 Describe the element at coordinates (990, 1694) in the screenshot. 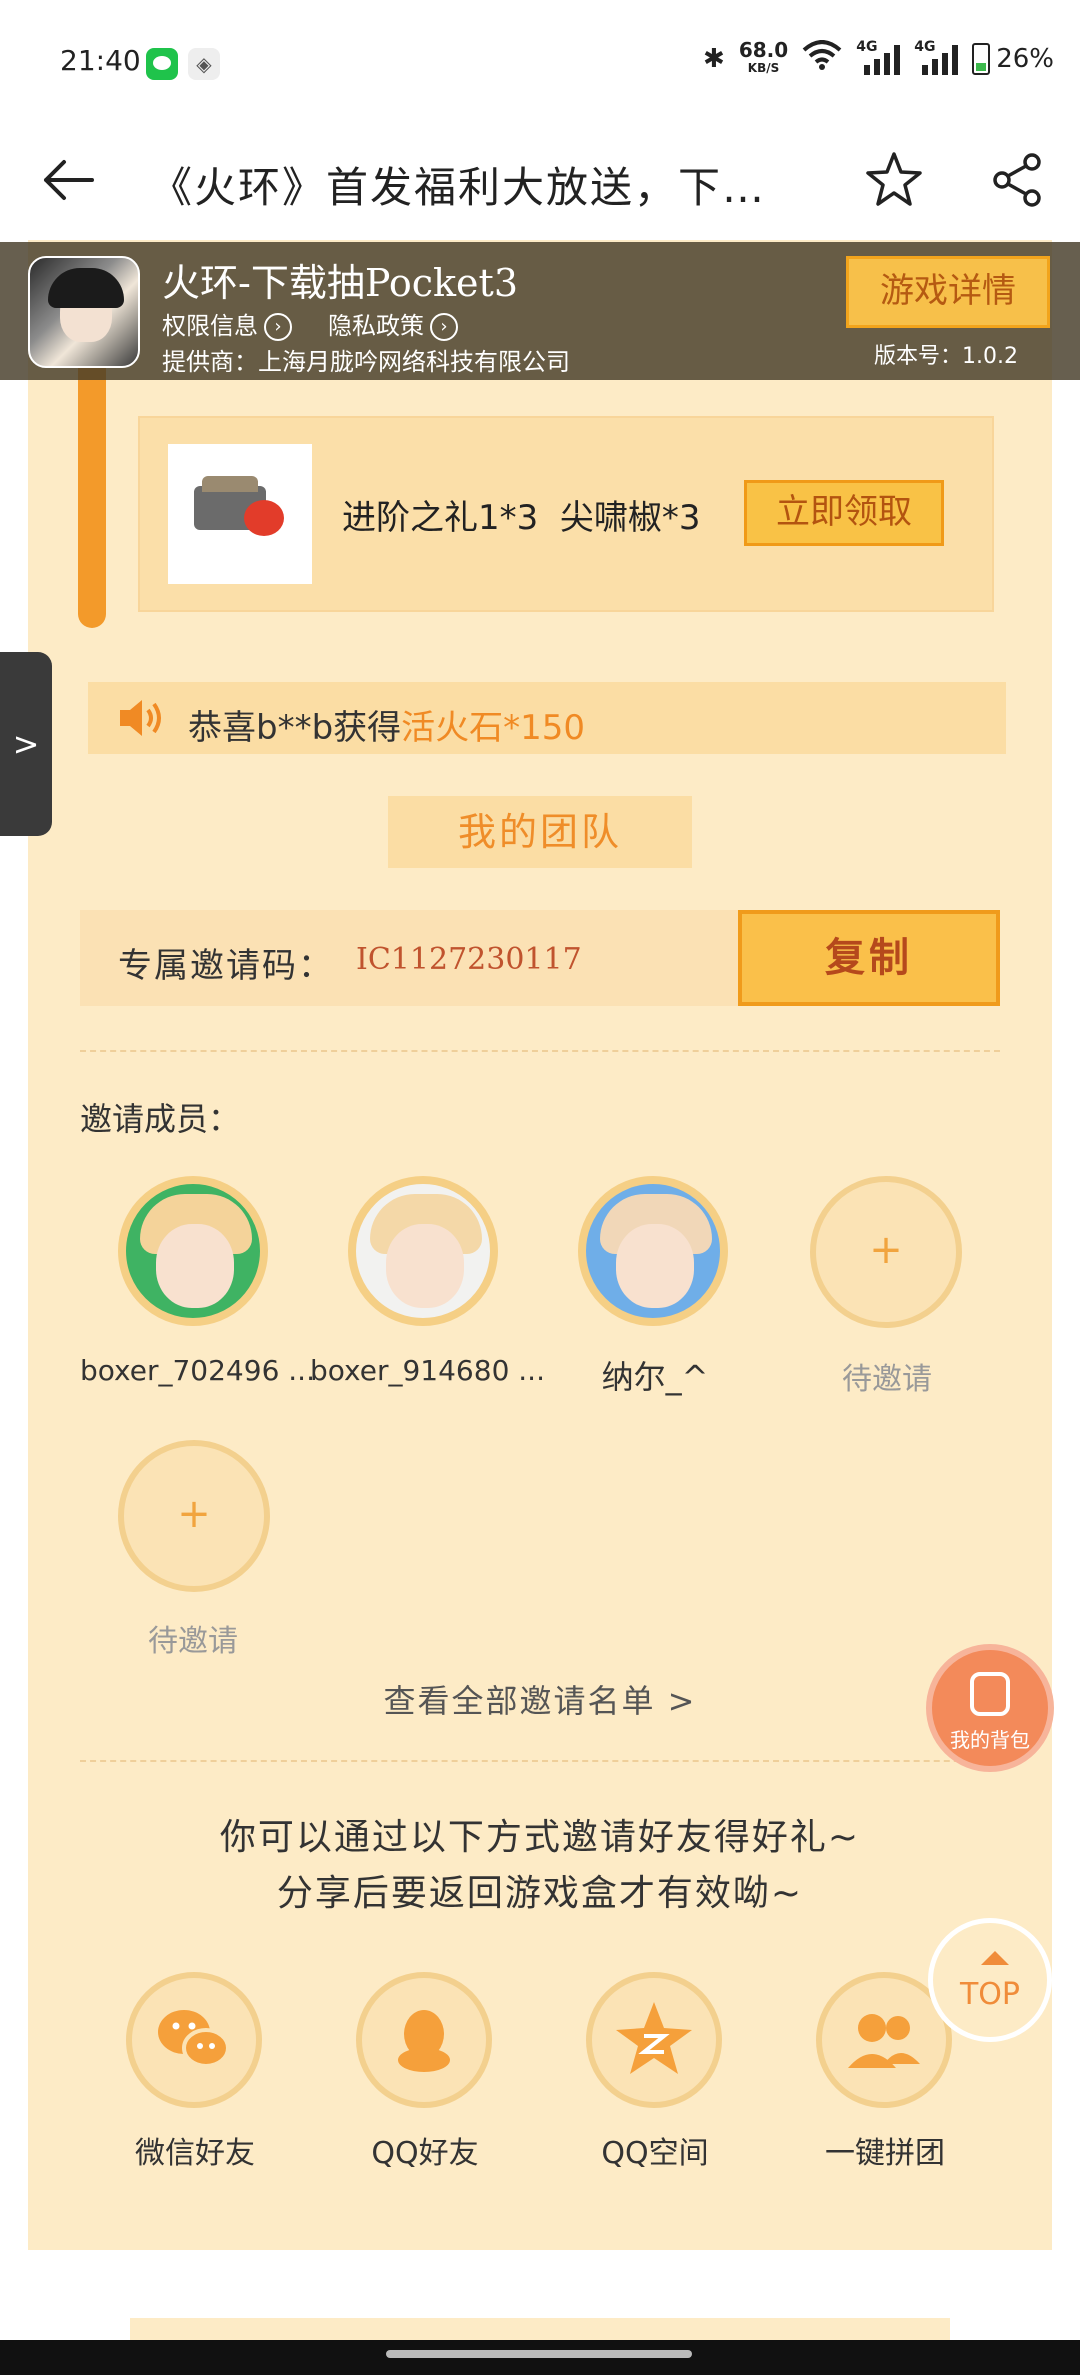

I see `backpack-icon` at that location.